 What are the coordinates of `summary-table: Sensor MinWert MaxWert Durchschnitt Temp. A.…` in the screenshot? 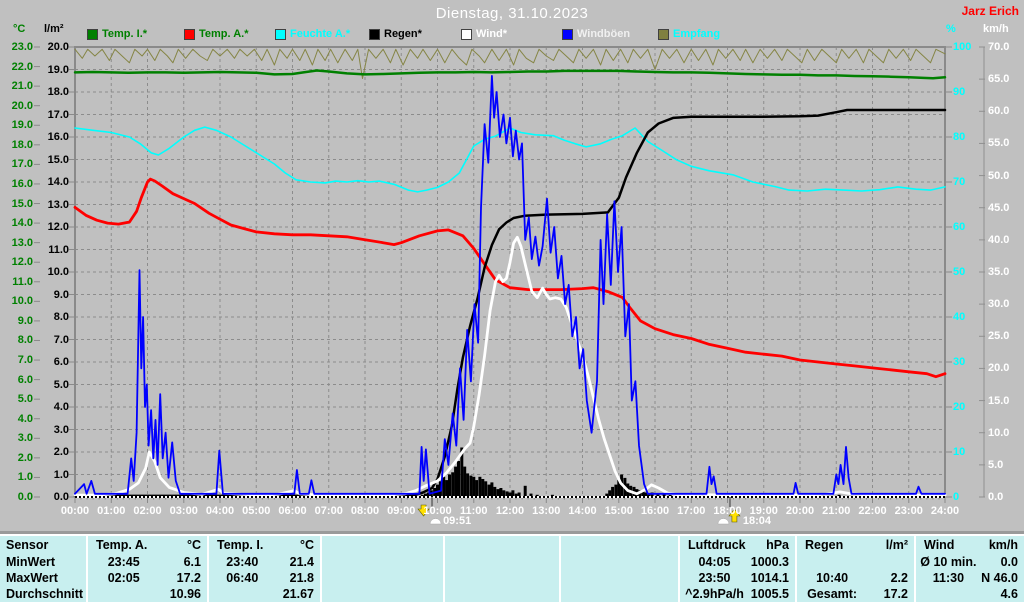 It's located at (512, 568).